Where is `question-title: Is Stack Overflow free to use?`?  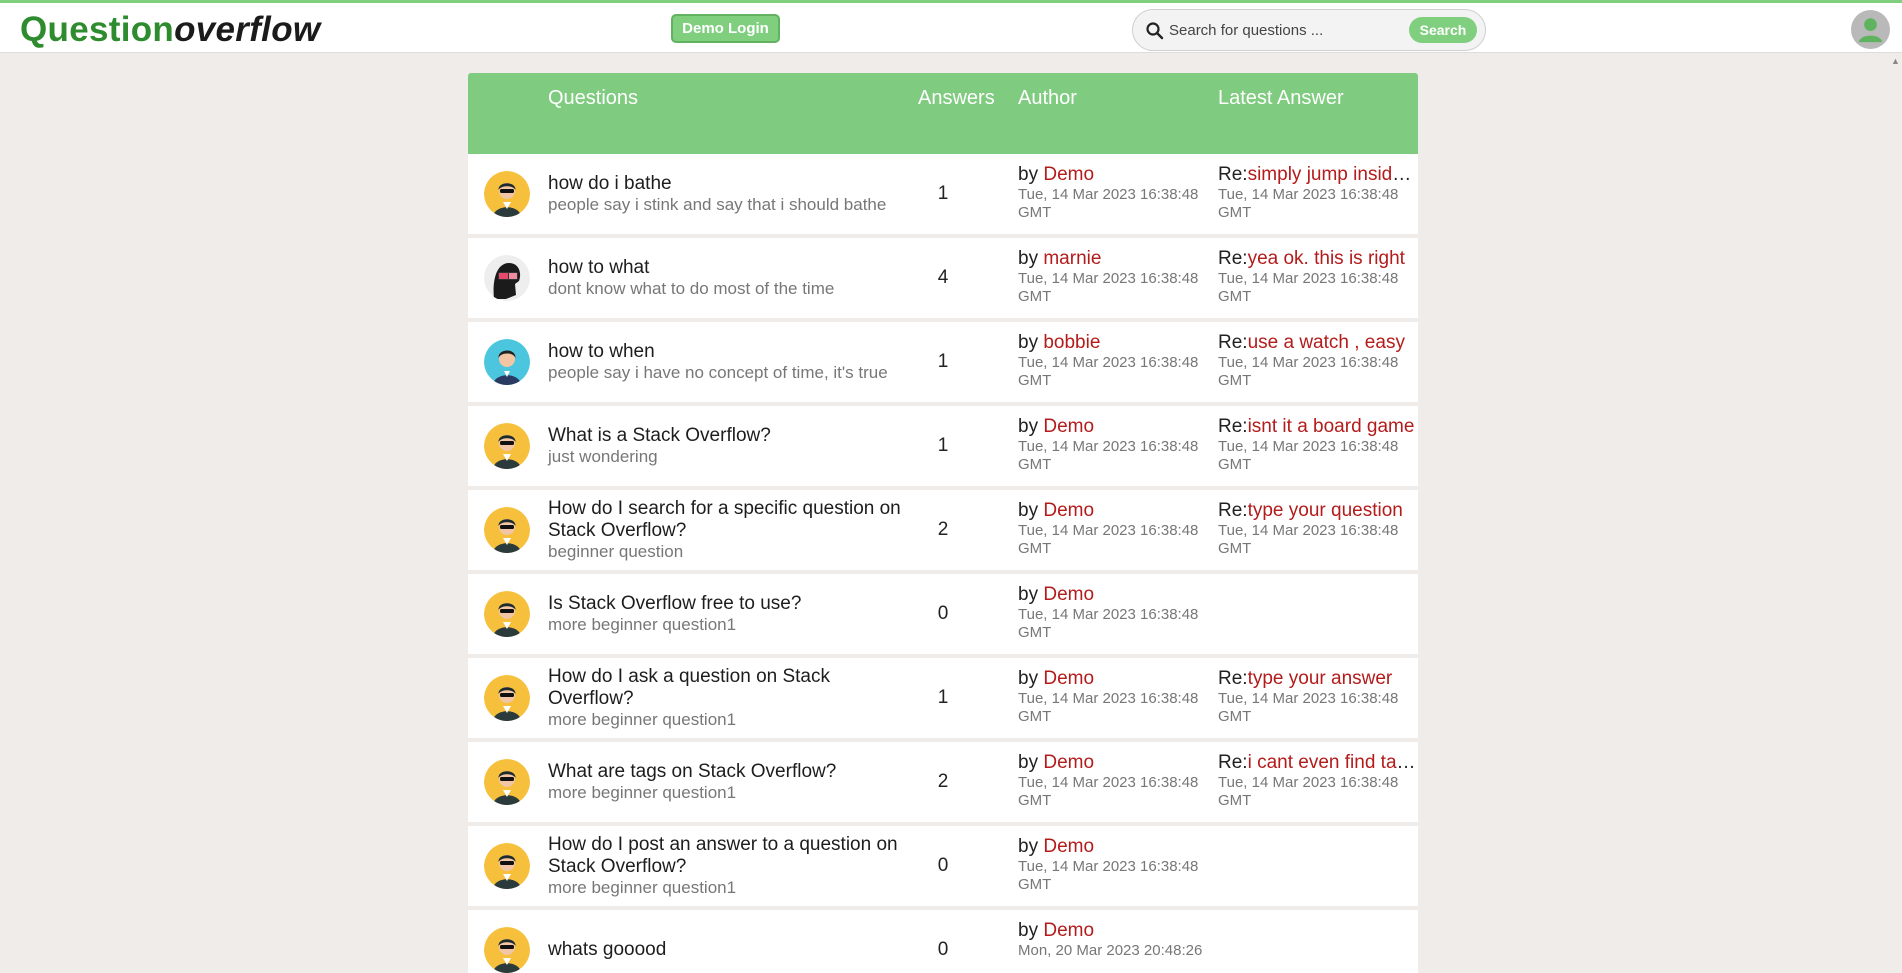
question-title: Is Stack Overflow free to use? is located at coordinates (733, 604).